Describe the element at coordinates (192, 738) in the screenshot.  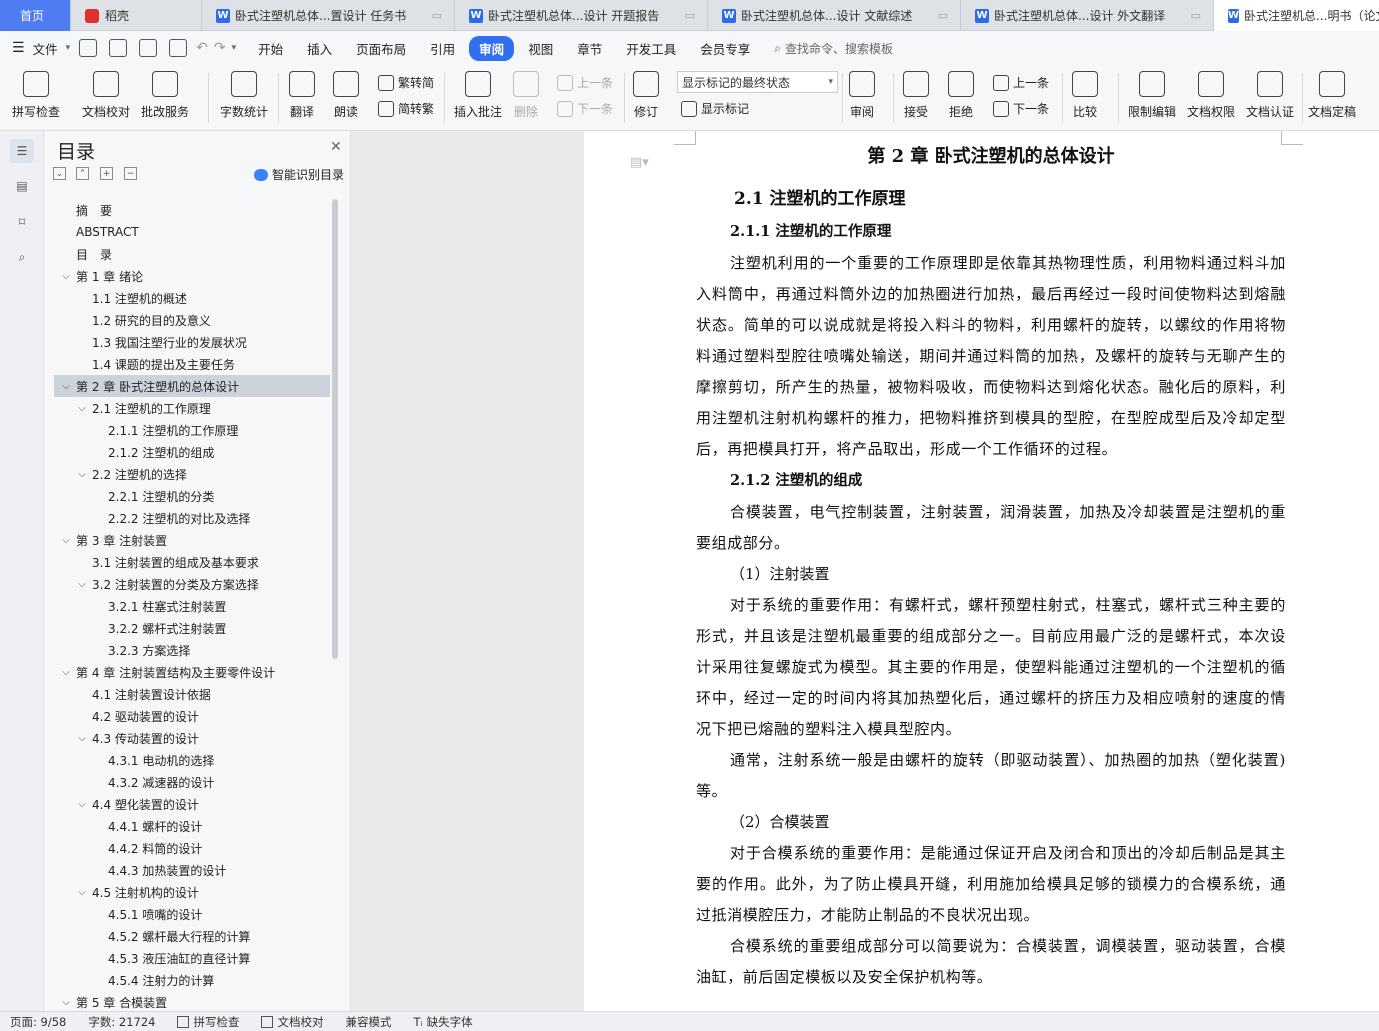
I see `toc-item: ⌵ 4.3 传动装置的设计` at that location.